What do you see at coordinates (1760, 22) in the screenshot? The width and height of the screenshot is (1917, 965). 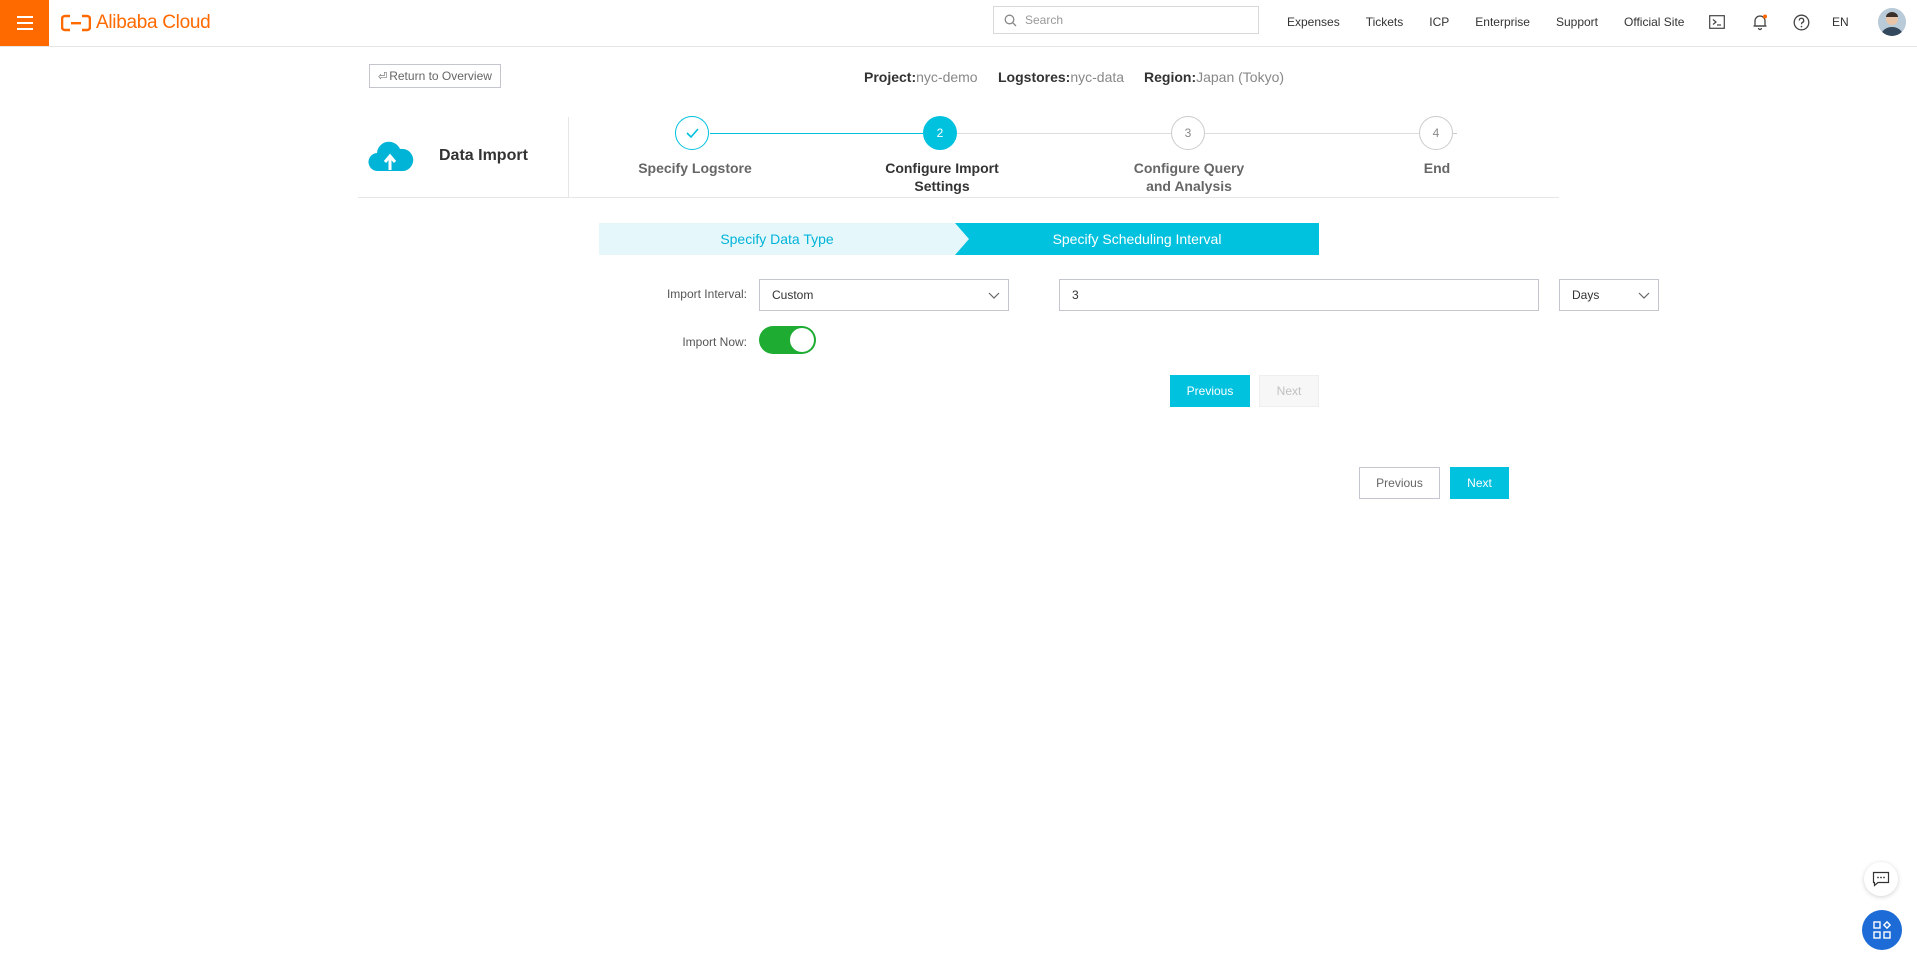 I see `bell-icon` at bounding box center [1760, 22].